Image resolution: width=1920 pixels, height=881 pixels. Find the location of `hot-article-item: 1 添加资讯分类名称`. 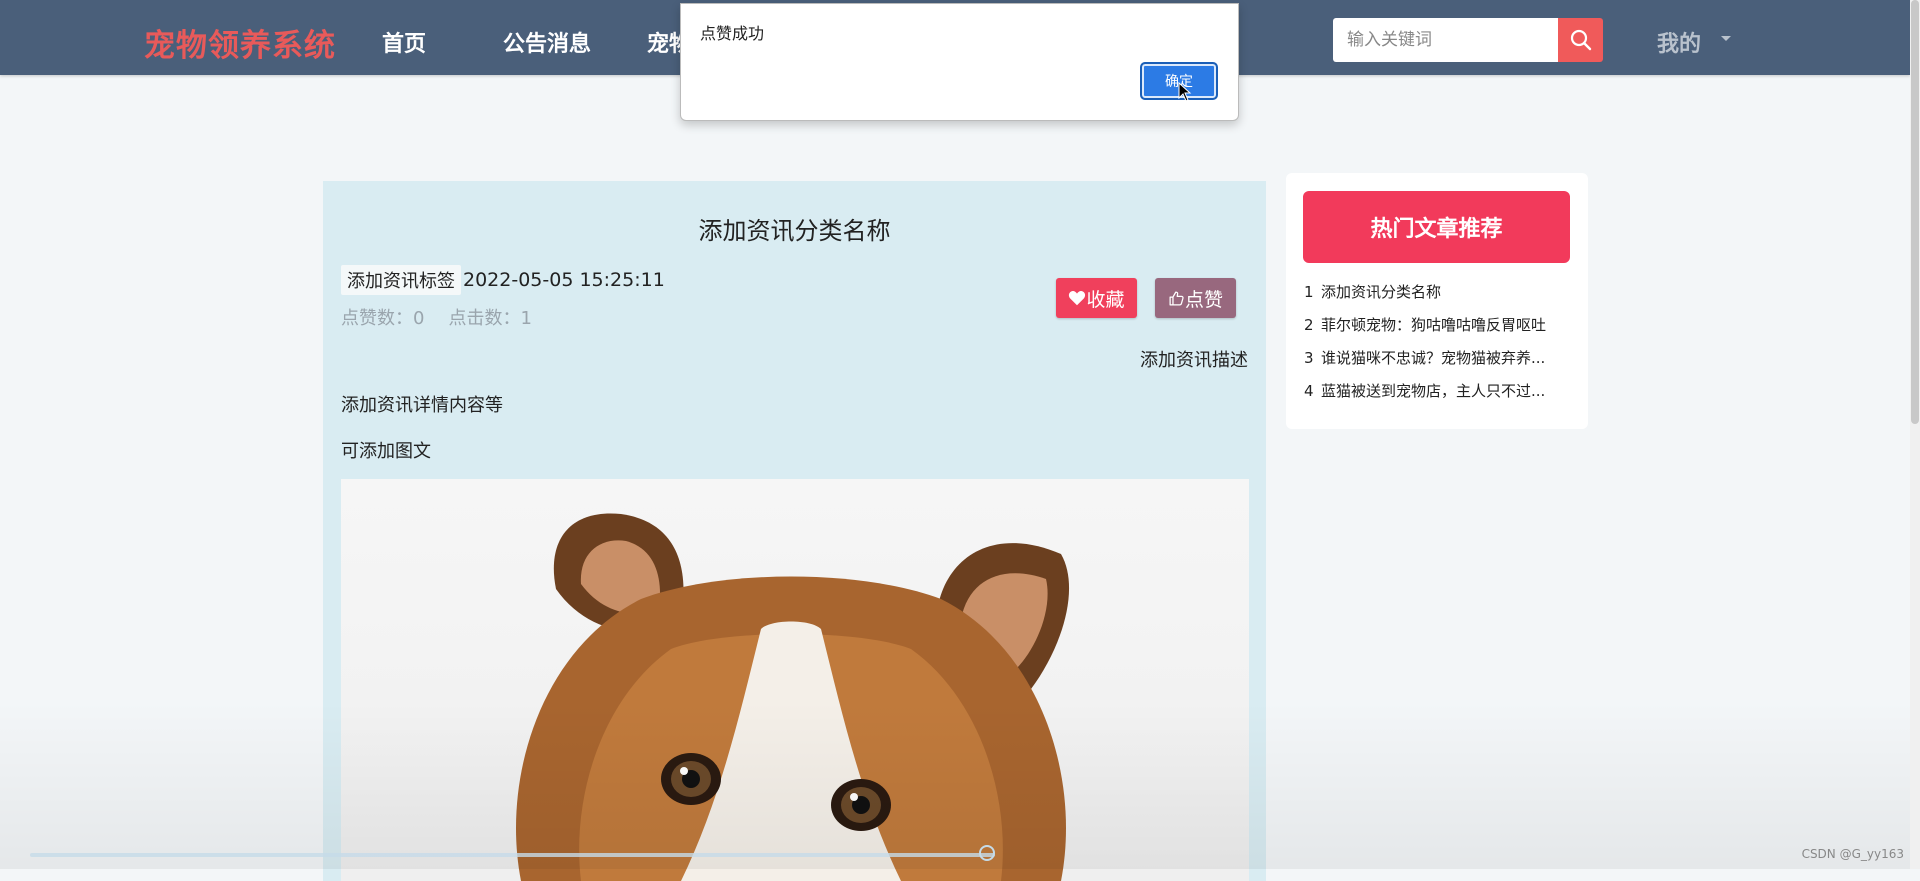

hot-article-item: 1 添加资讯分类名称 is located at coordinates (1439, 297).